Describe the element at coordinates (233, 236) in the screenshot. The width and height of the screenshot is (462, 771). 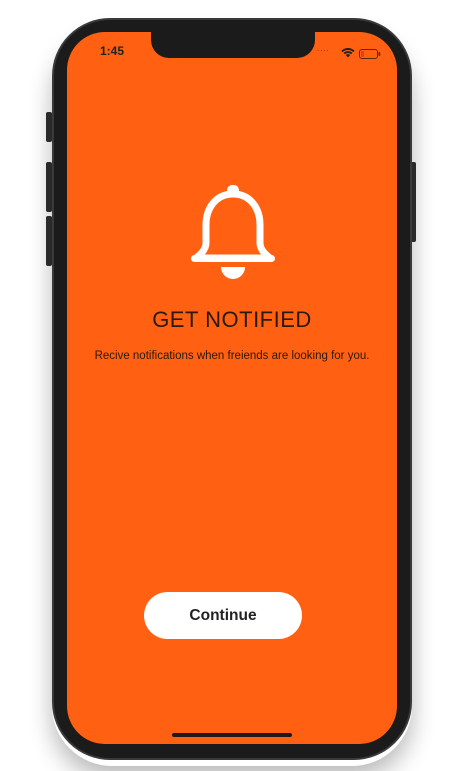
I see `bell-icon` at that location.